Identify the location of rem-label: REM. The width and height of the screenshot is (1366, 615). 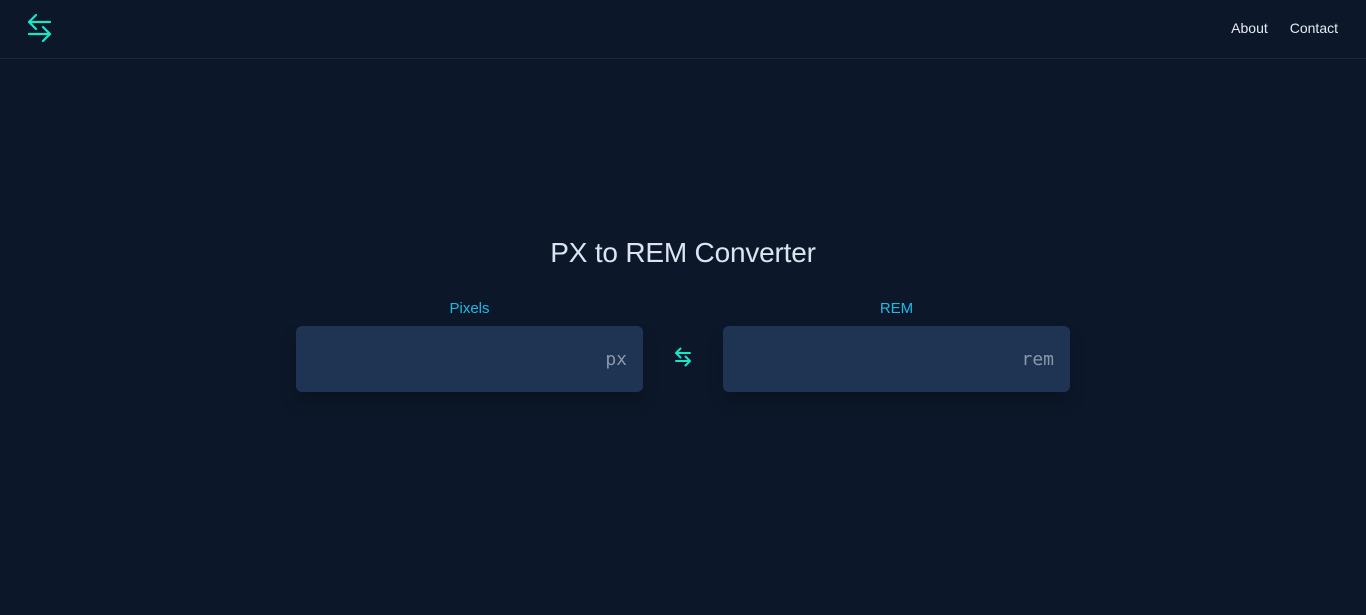
(896, 308).